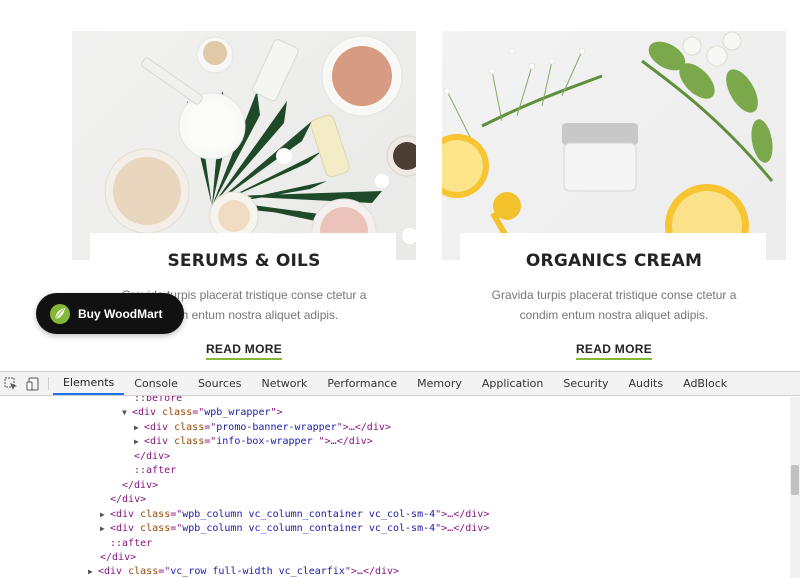  What do you see at coordinates (362, 383) in the screenshot?
I see `devtools-tab-performance: Performance` at bounding box center [362, 383].